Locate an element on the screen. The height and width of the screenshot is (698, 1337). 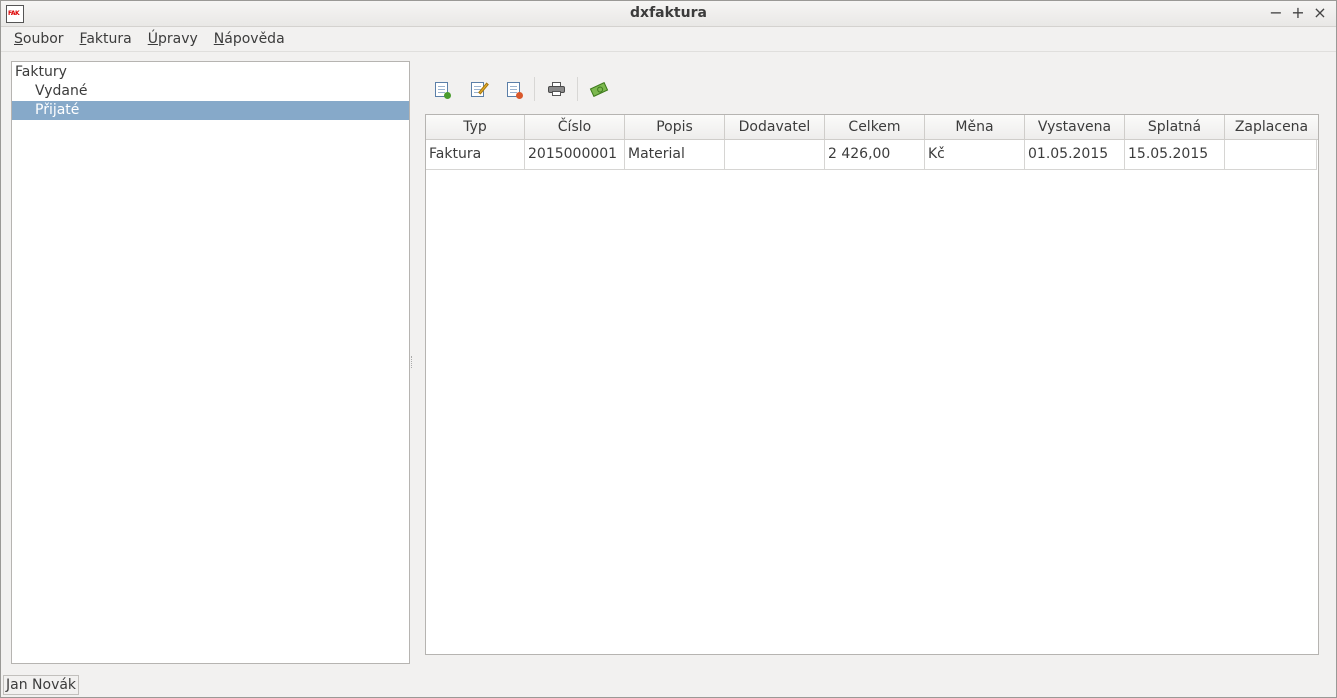
window-title: dxfaktura is located at coordinates (668, 13).